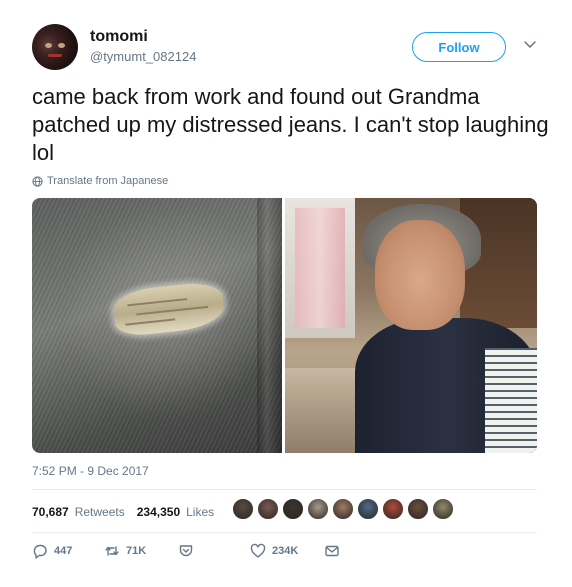  Describe the element at coordinates (52, 551) in the screenshot. I see `reply-button: 447` at that location.